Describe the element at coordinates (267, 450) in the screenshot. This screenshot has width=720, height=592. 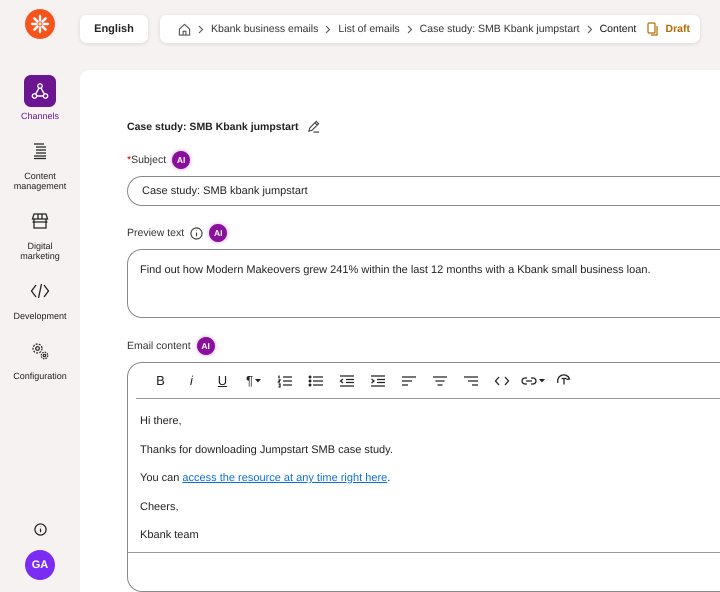
I see `body-paragraph: Thanks for downloading Jumpstart SMB case study.` at that location.